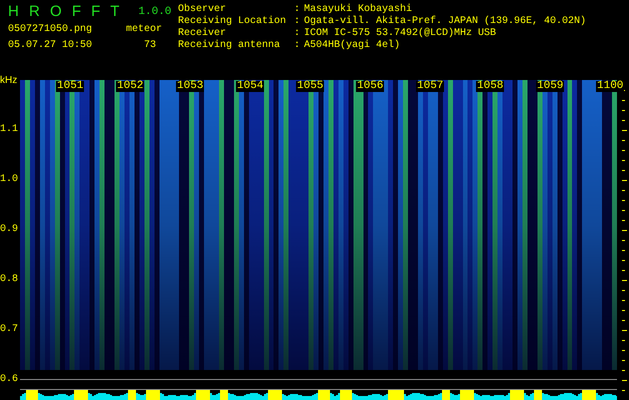 This screenshot has width=629, height=400. What do you see at coordinates (70, 86) in the screenshot?
I see `time-label: 1051` at bounding box center [70, 86].